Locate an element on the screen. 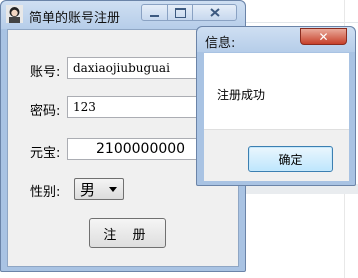  dialog-body: 注册成功 is located at coordinates (276, 91).